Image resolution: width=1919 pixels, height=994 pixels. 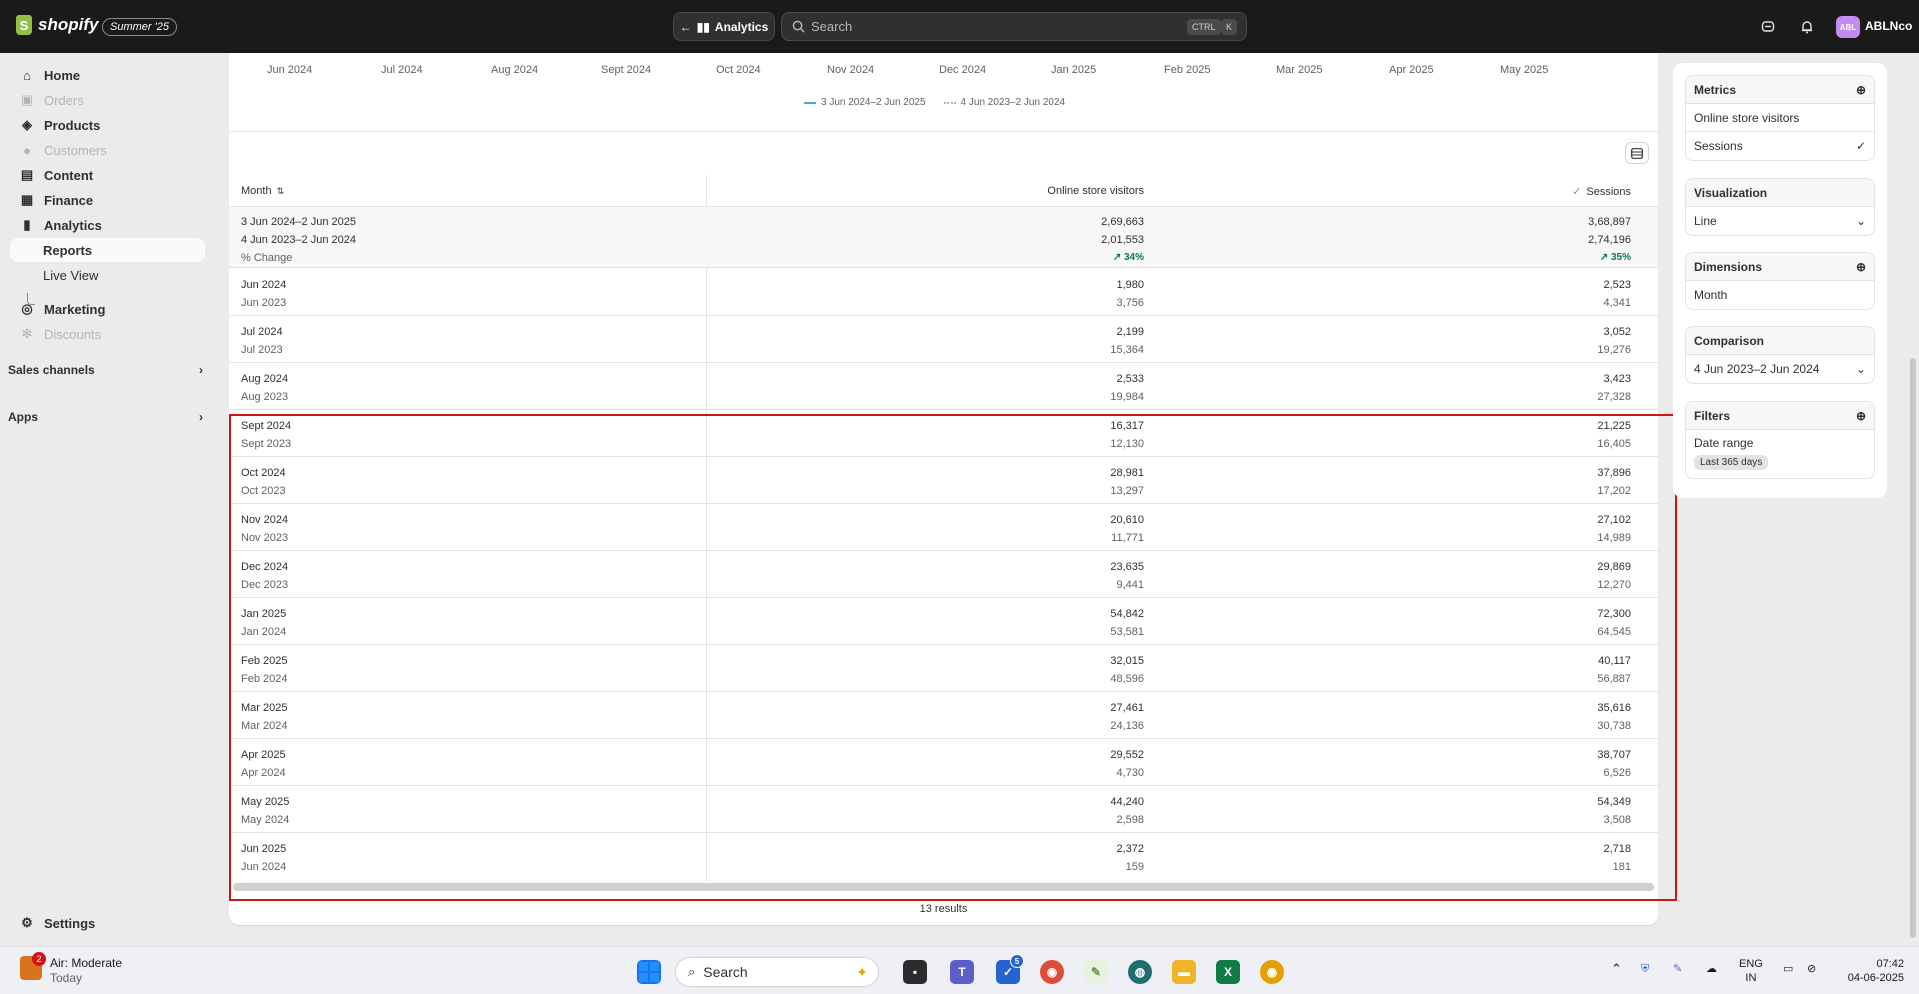 I want to click on legend-label: 3 Jun 2024–2 Jun 2025, so click(x=873, y=102).